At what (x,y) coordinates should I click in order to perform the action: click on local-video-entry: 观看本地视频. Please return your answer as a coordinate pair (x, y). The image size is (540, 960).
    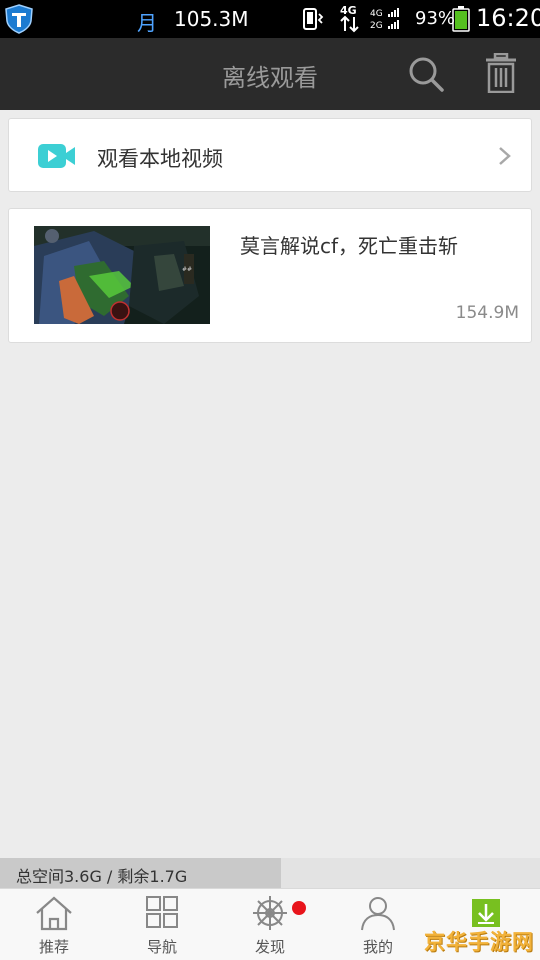
    Looking at the image, I should click on (270, 155).